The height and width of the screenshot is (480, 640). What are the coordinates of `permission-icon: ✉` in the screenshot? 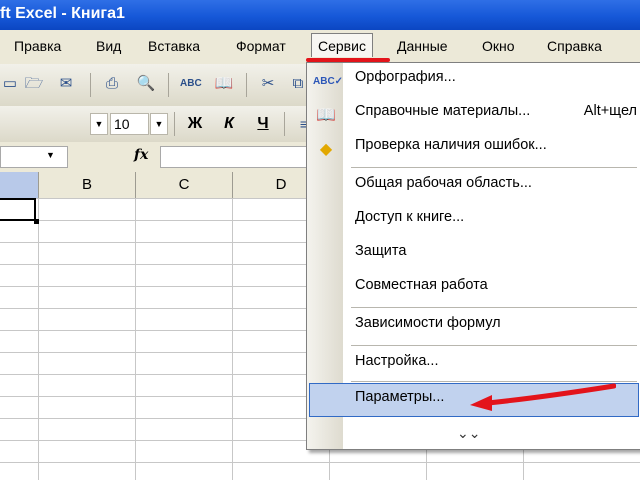 It's located at (66, 84).